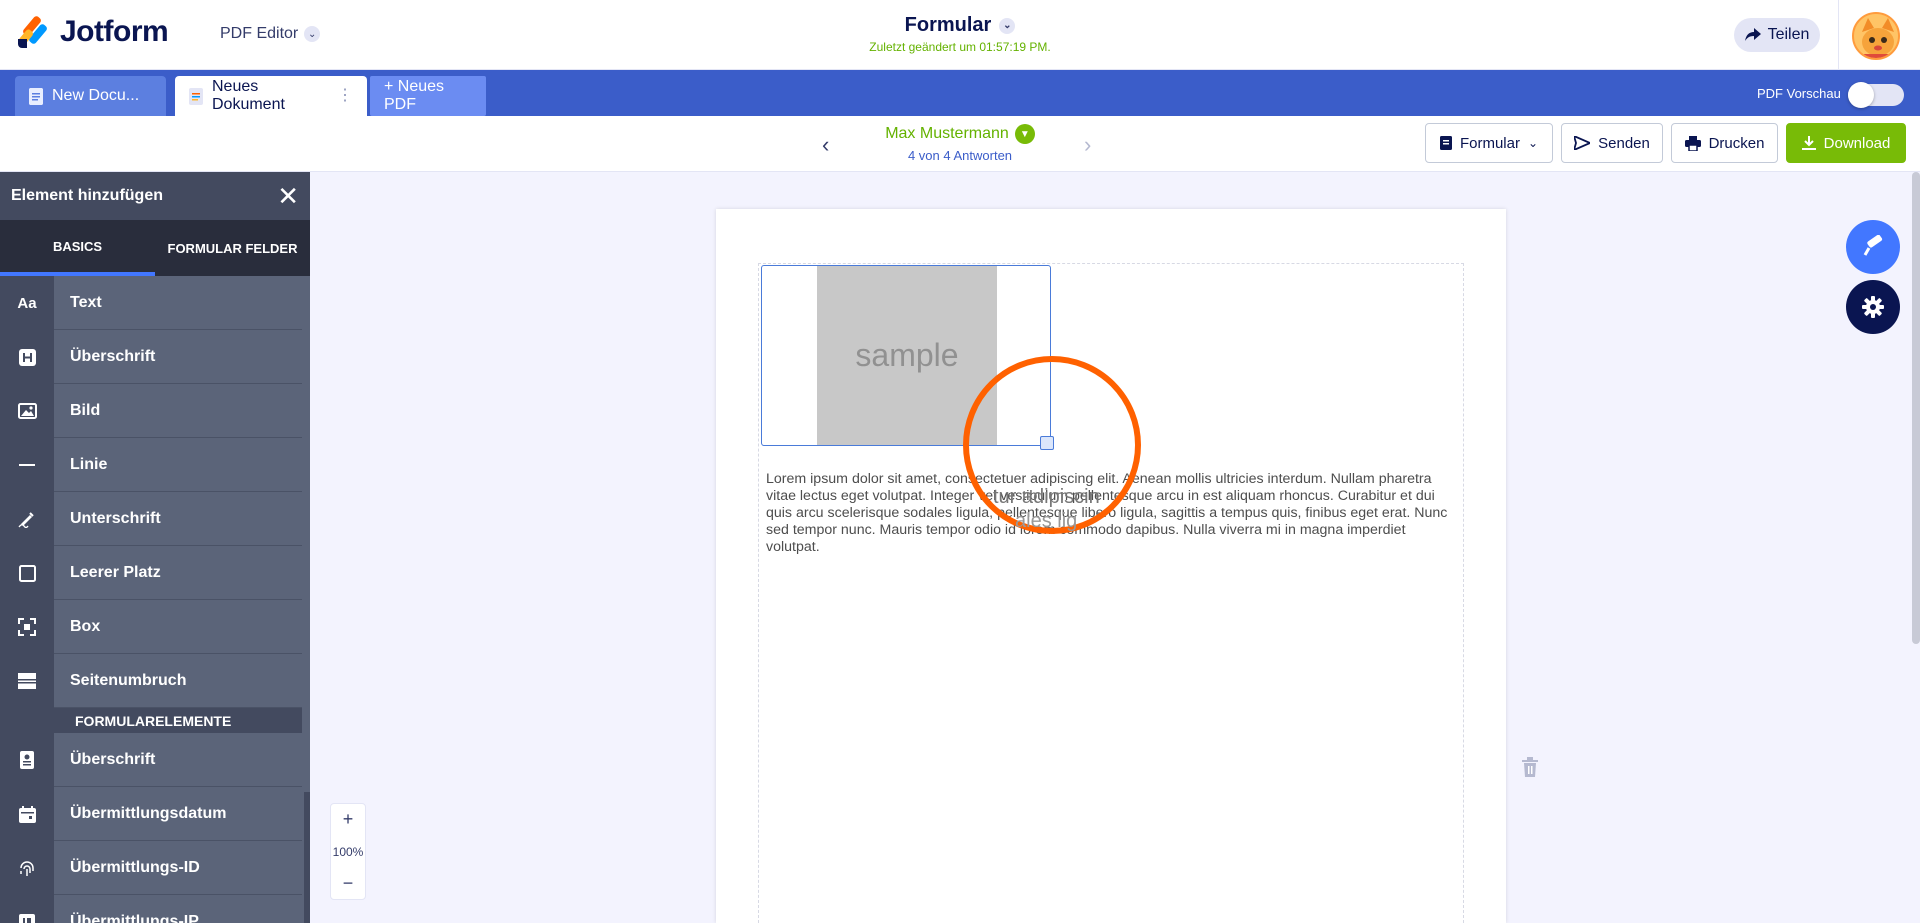 The image size is (1920, 923). Describe the element at coordinates (1046, 497) in the screenshot. I see `drag-preview-text: tur adipiscin` at that location.